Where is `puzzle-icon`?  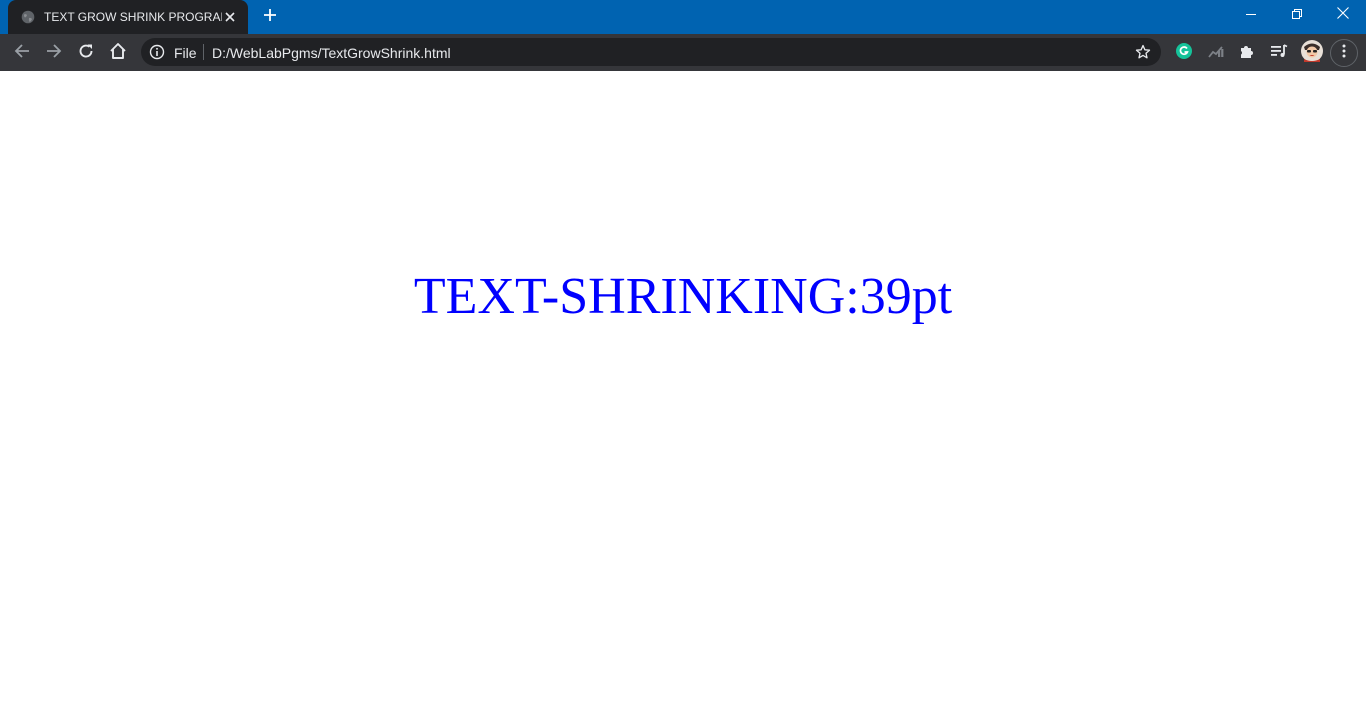 puzzle-icon is located at coordinates (1247, 53).